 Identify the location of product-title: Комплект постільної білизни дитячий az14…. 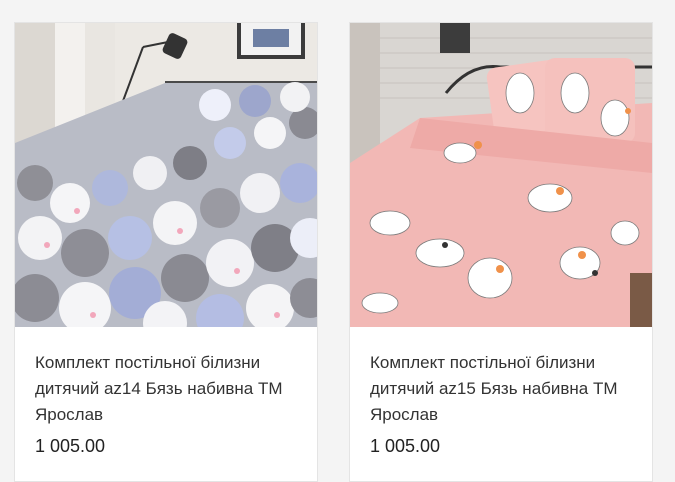
(172, 389).